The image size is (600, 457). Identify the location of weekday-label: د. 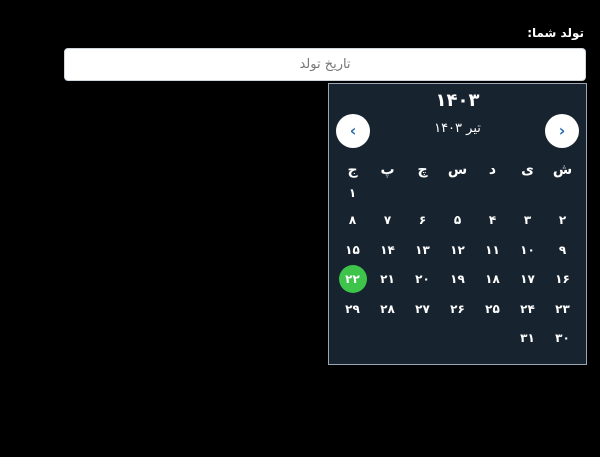
(492, 170).